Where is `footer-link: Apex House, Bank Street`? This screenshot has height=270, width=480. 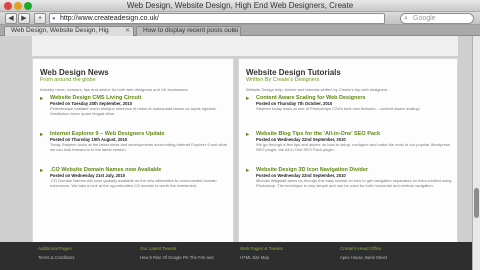 footer-link: Apex House, Bank Street is located at coordinates (363, 257).